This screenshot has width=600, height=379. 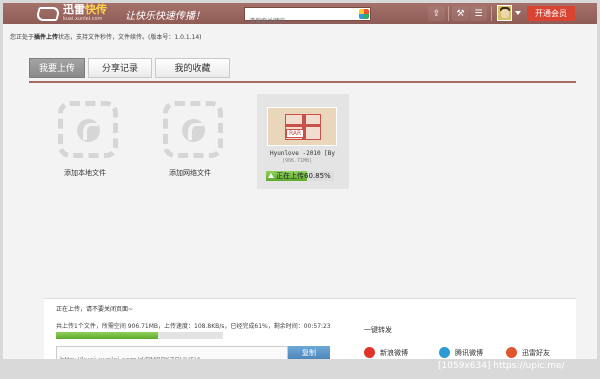 What do you see at coordinates (436, 13) in the screenshot?
I see `upload-tool-icon: ⇪` at bounding box center [436, 13].